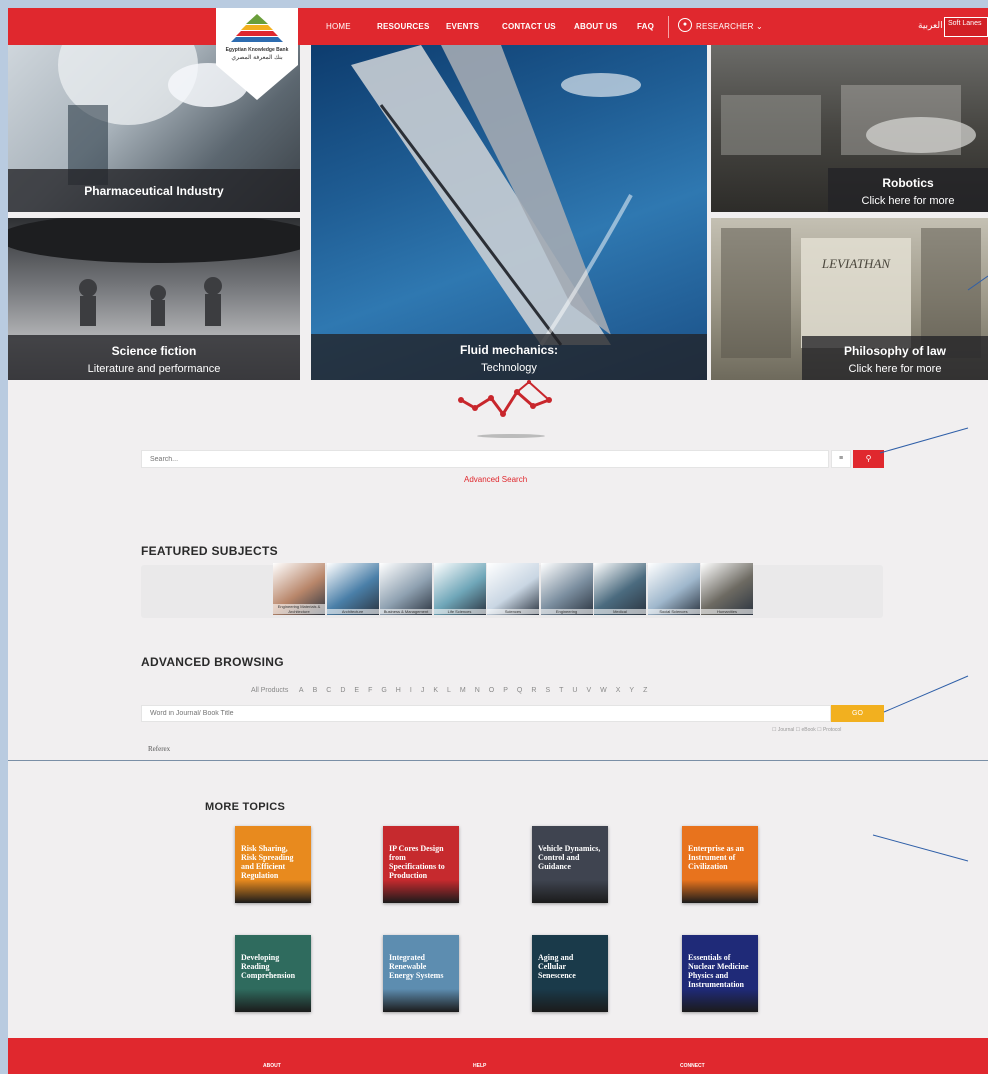  I want to click on book-cover: Integrated Renewable Energy Systems, so click(421, 973).